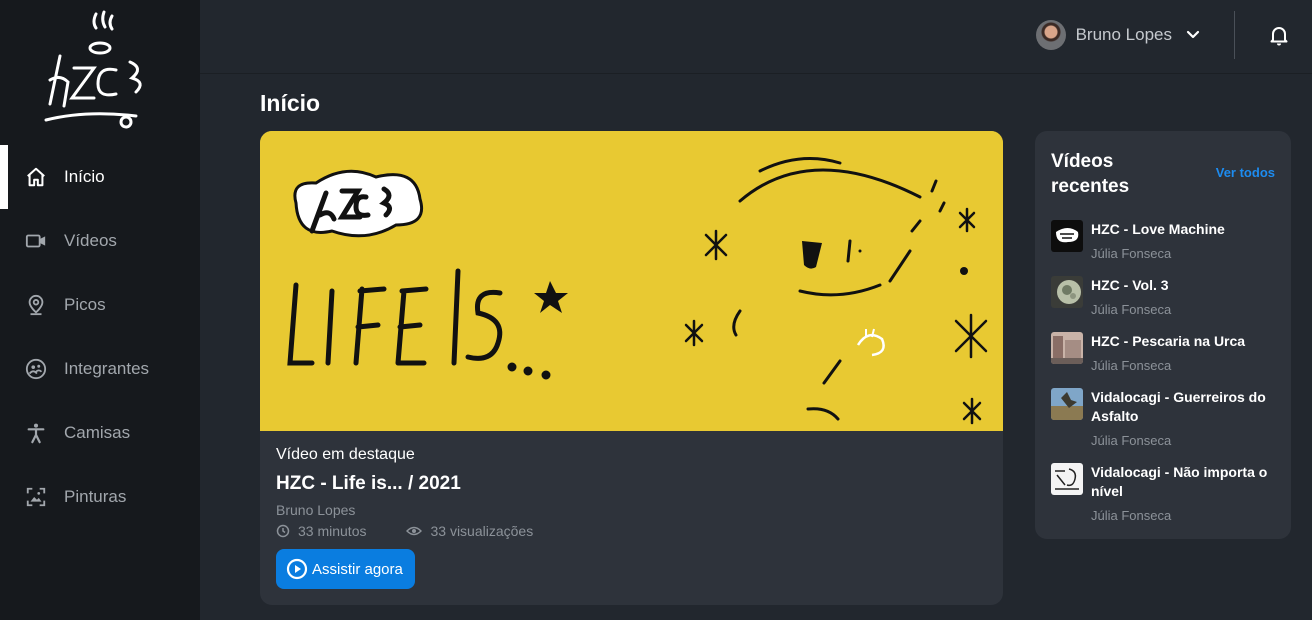 The image size is (1312, 620). Describe the element at coordinates (1179, 481) in the screenshot. I see `list-item-title: Vidalocagi - Não importa o nível` at that location.